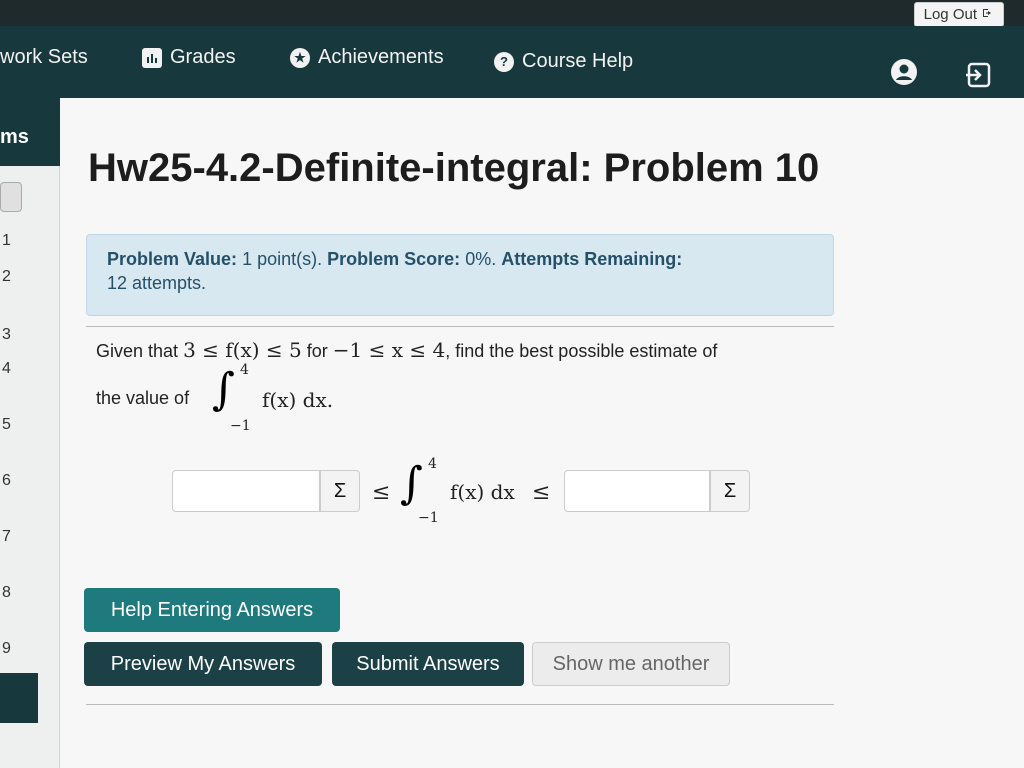 The image size is (1024, 768). Describe the element at coordinates (212, 610) in the screenshot. I see `help-entering-answers-button: Help Entering Answers` at that location.